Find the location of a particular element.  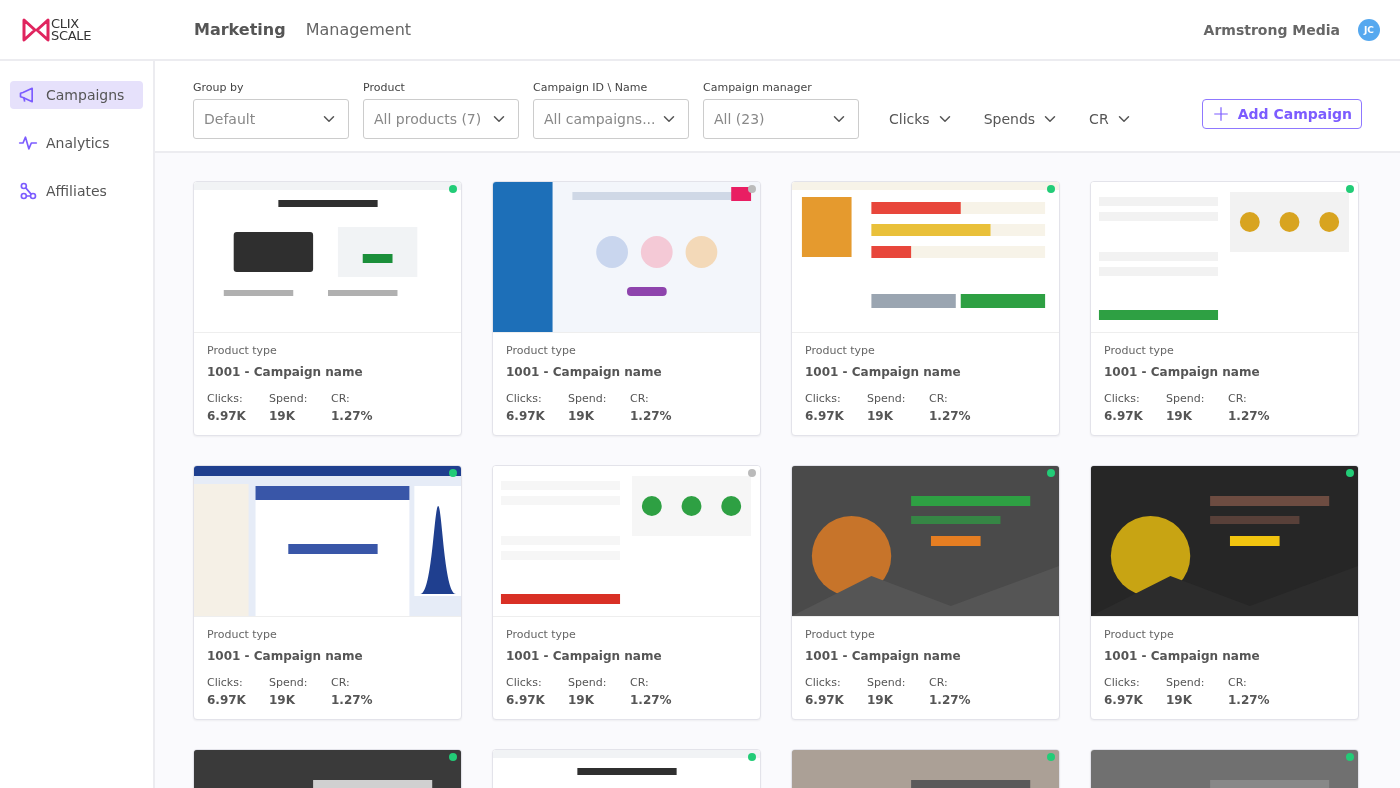

logo-text: SCALE is located at coordinates (71, 35).